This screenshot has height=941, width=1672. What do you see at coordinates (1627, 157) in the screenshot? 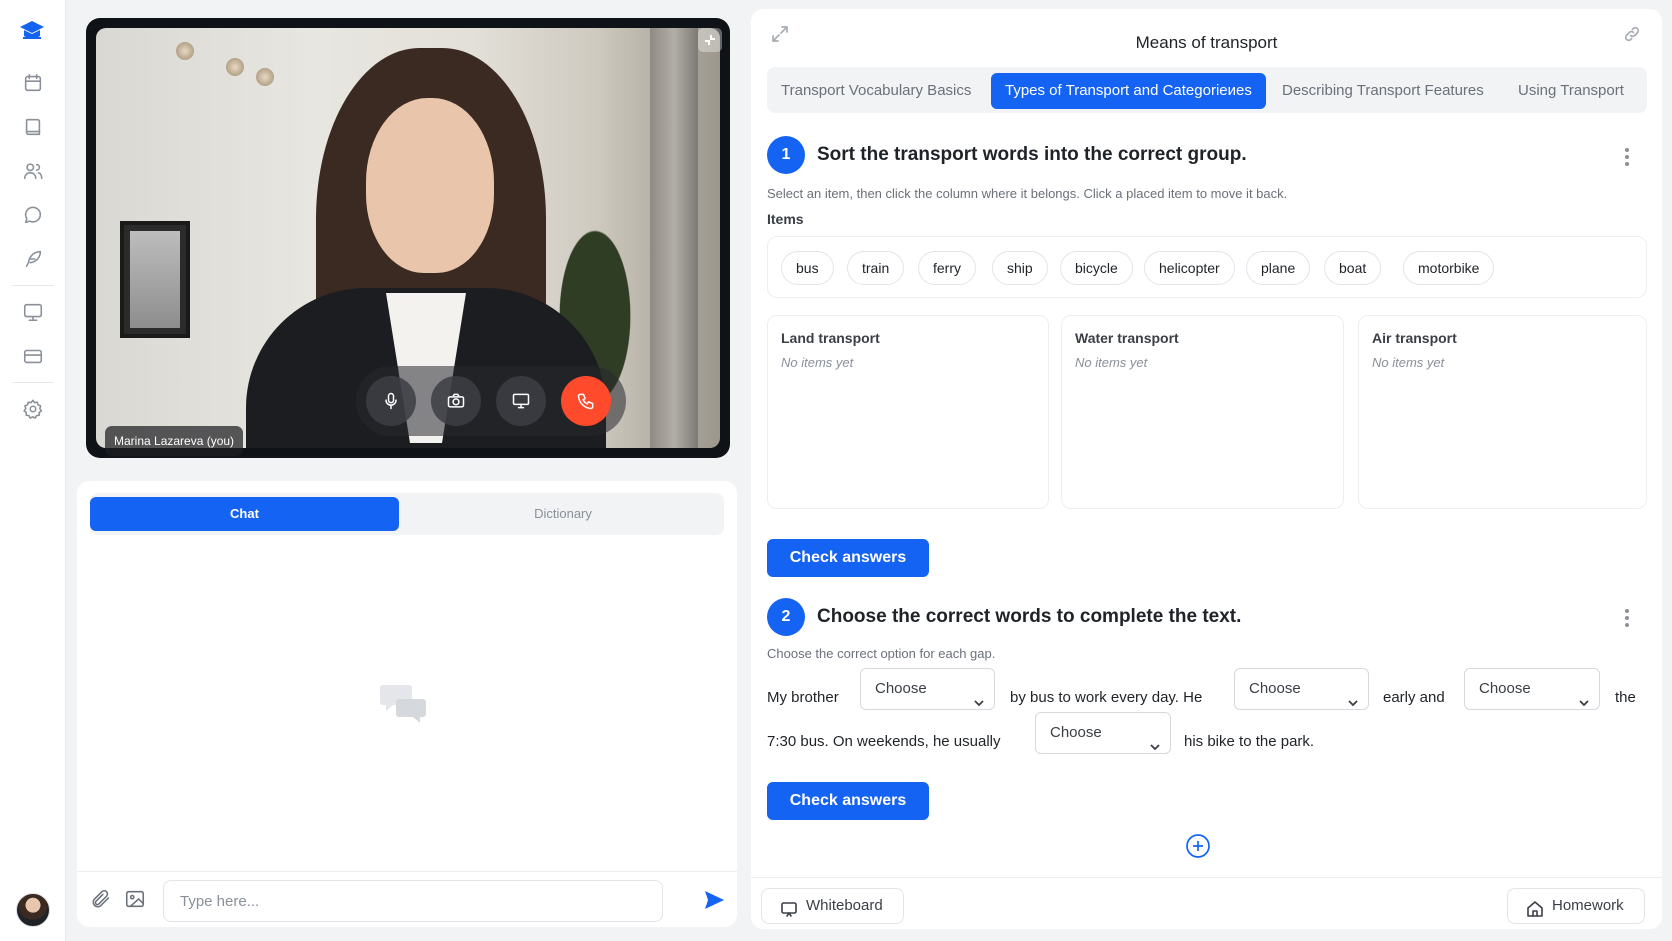
I see `exercise-1-more-icon` at bounding box center [1627, 157].